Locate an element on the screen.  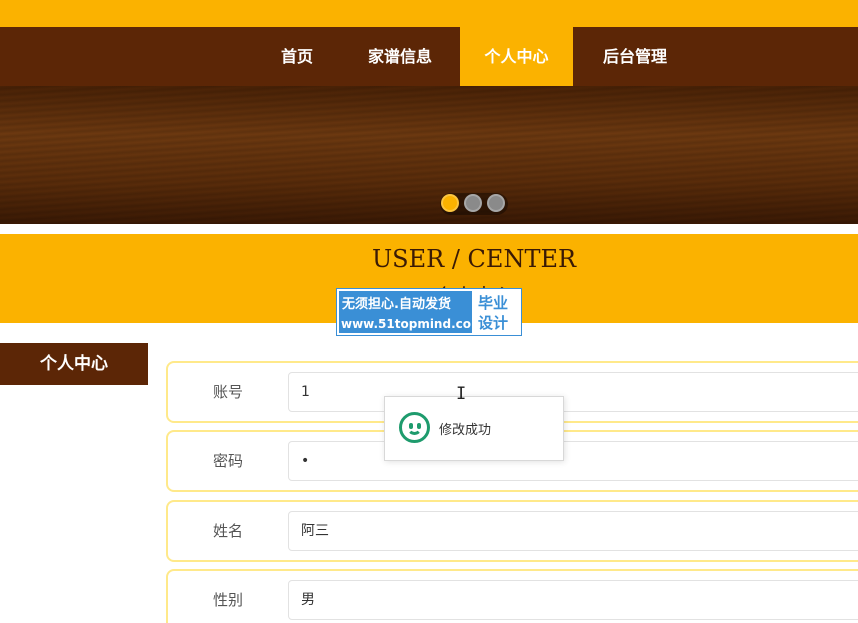
smile-icon-mouth is located at coordinates (414, 430).